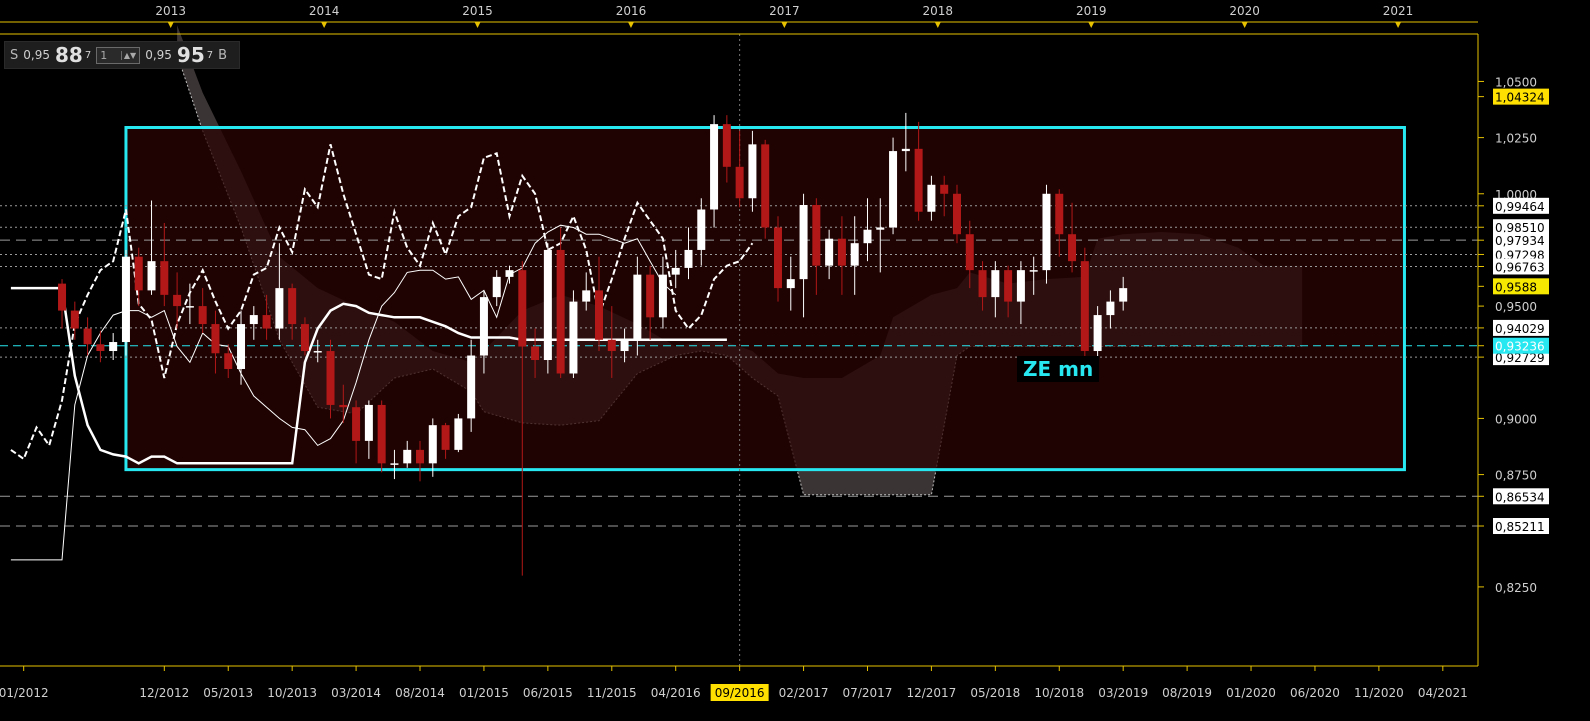 Image resolution: width=1590 pixels, height=721 pixels. Describe the element at coordinates (1520, 267) in the screenshot. I see `level-label: 0,96763` at that location.